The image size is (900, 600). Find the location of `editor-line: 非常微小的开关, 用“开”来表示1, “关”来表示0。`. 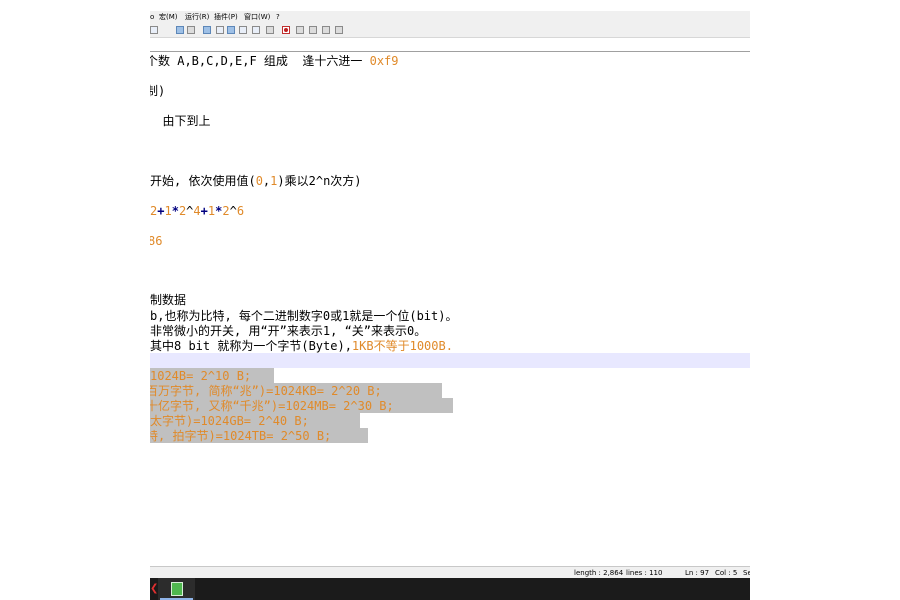

editor-line: 非常微小的开关, 用“开”来表示1, “关”来表示0。 is located at coordinates (288, 331).